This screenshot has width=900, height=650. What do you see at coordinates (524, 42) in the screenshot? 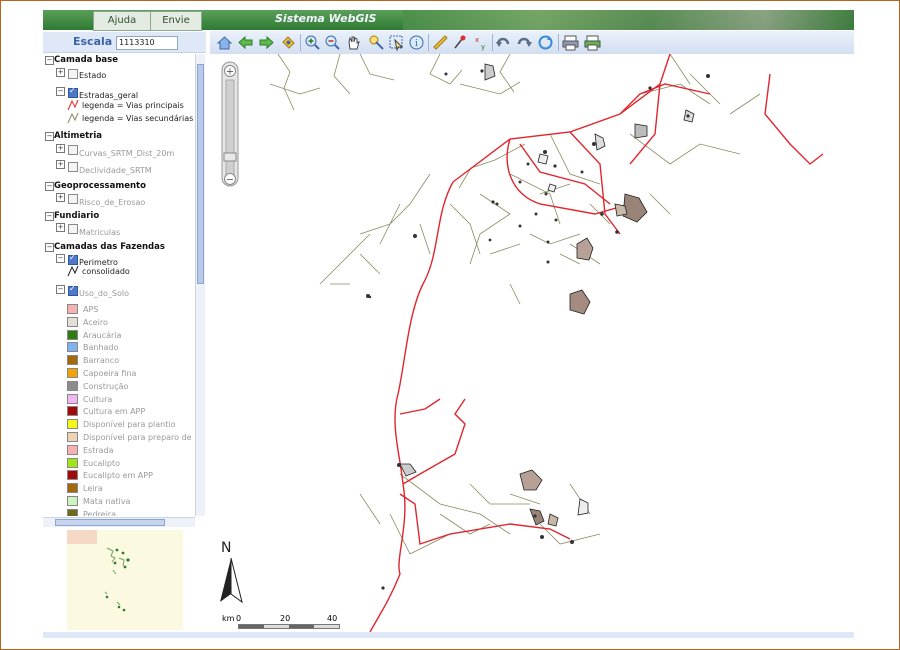
I see `redo-icon` at bounding box center [524, 42].